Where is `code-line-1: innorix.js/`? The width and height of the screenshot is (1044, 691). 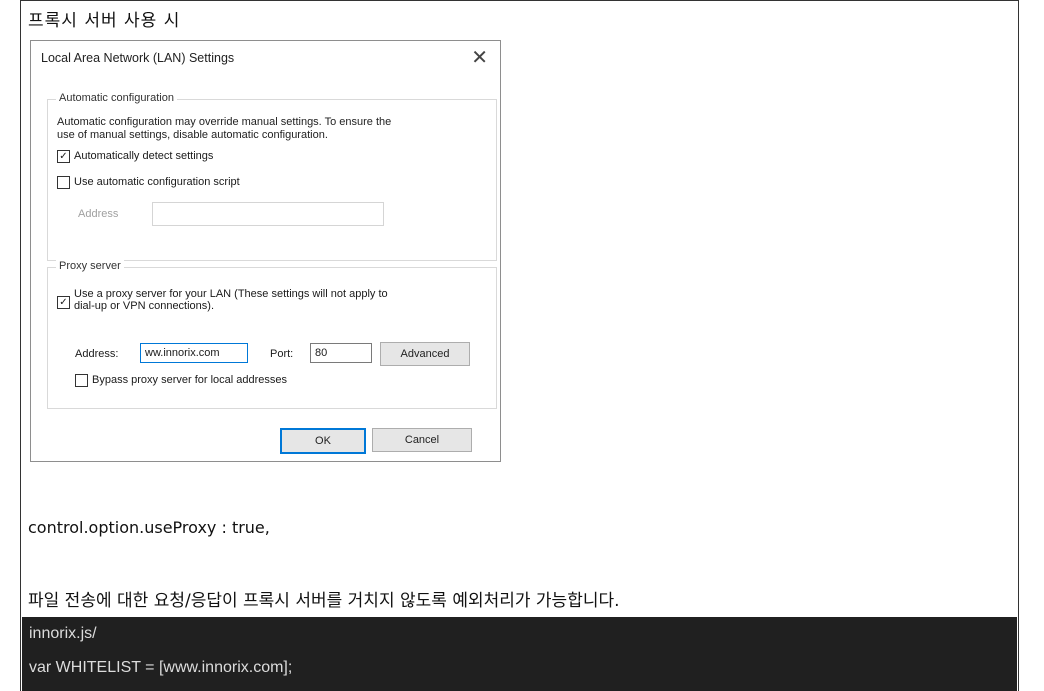 code-line-1: innorix.js/ is located at coordinates (63, 633).